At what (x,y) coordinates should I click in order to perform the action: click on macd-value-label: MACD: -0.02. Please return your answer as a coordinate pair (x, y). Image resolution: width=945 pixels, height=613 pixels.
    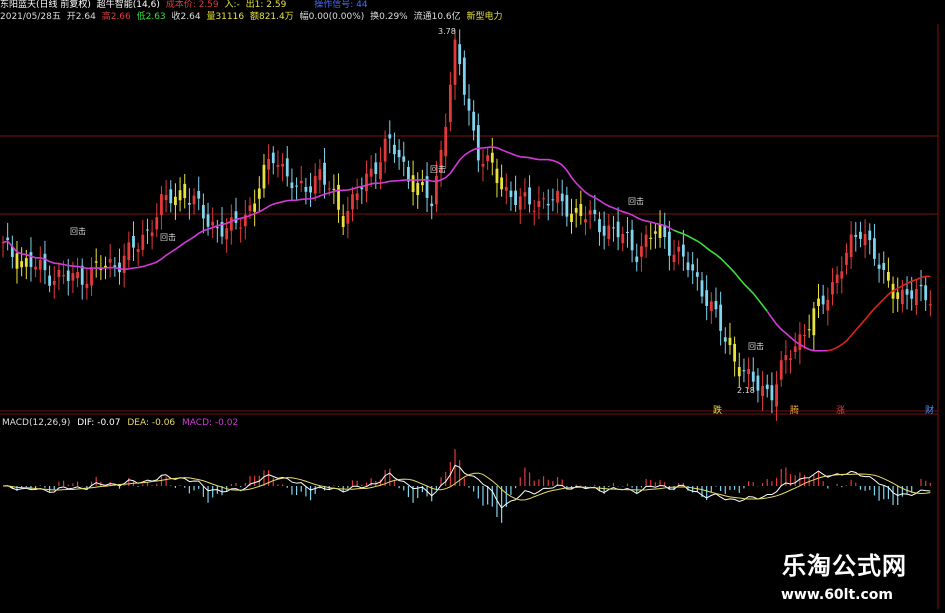
    Looking at the image, I should click on (210, 423).